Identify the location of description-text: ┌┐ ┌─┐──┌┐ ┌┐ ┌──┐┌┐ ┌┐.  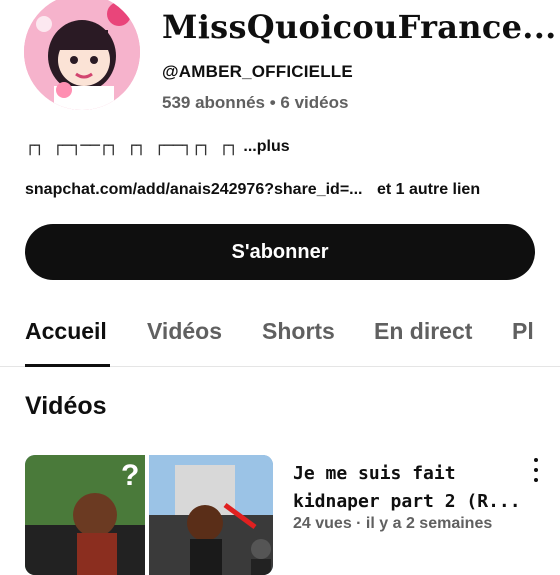
(131, 146).